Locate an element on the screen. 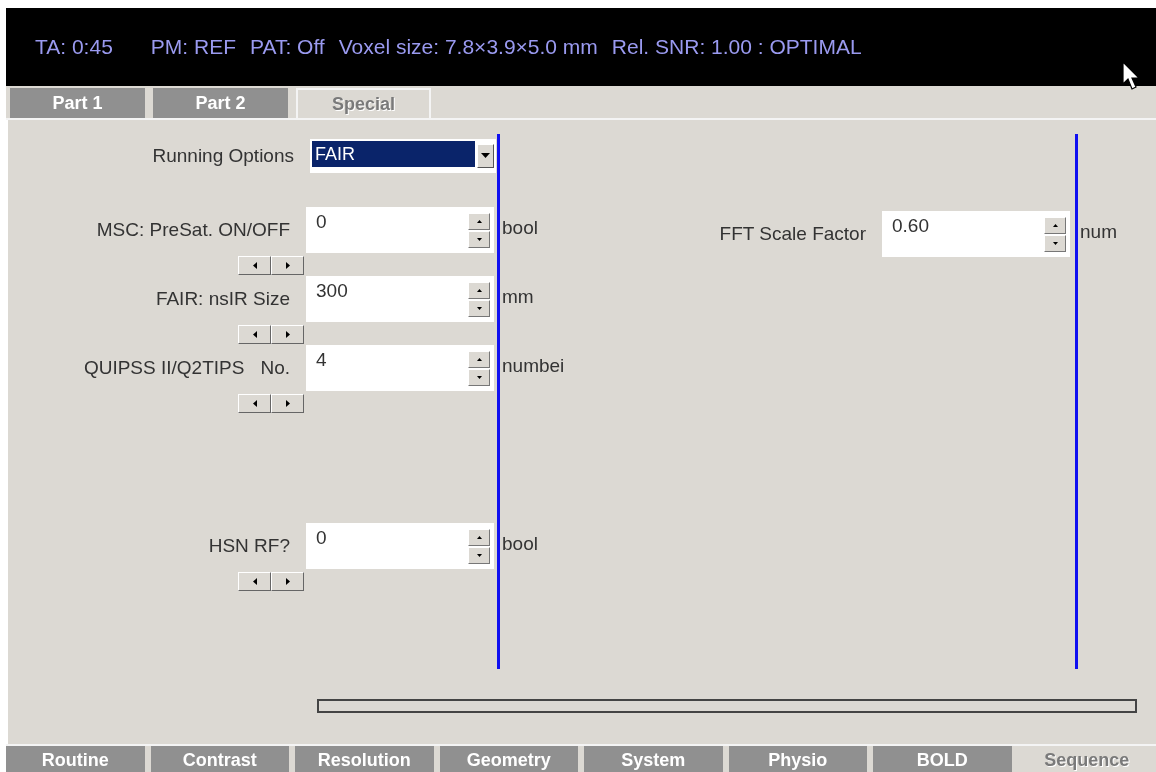 The width and height of the screenshot is (1156, 772). tab: Resolution is located at coordinates (364, 759).